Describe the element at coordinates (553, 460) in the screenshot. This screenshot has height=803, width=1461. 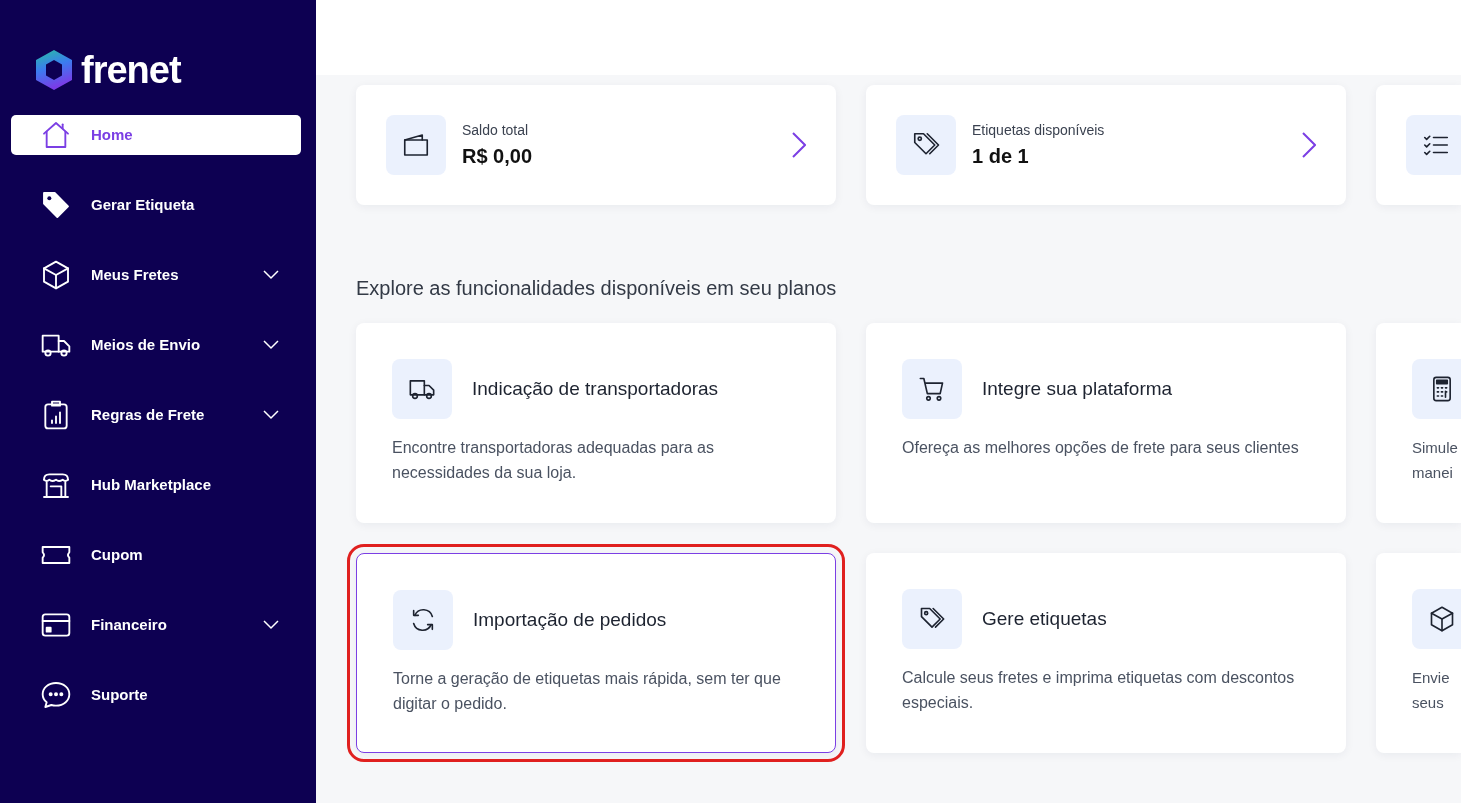
I see `feature-description: Encontre transportadoras adequadas para as necessidades da sua loja.` at that location.